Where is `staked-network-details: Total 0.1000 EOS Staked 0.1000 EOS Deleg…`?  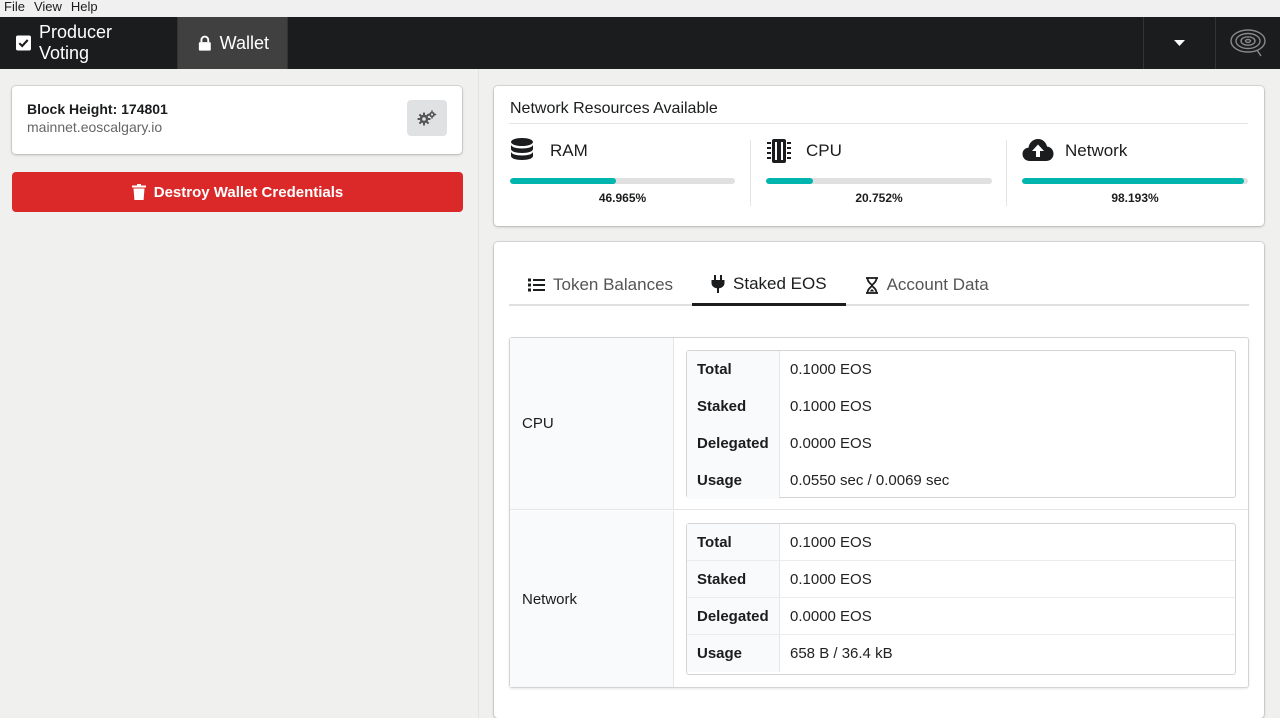 staked-network-details: Total 0.1000 EOS Staked 0.1000 EOS Deleg… is located at coordinates (961, 599).